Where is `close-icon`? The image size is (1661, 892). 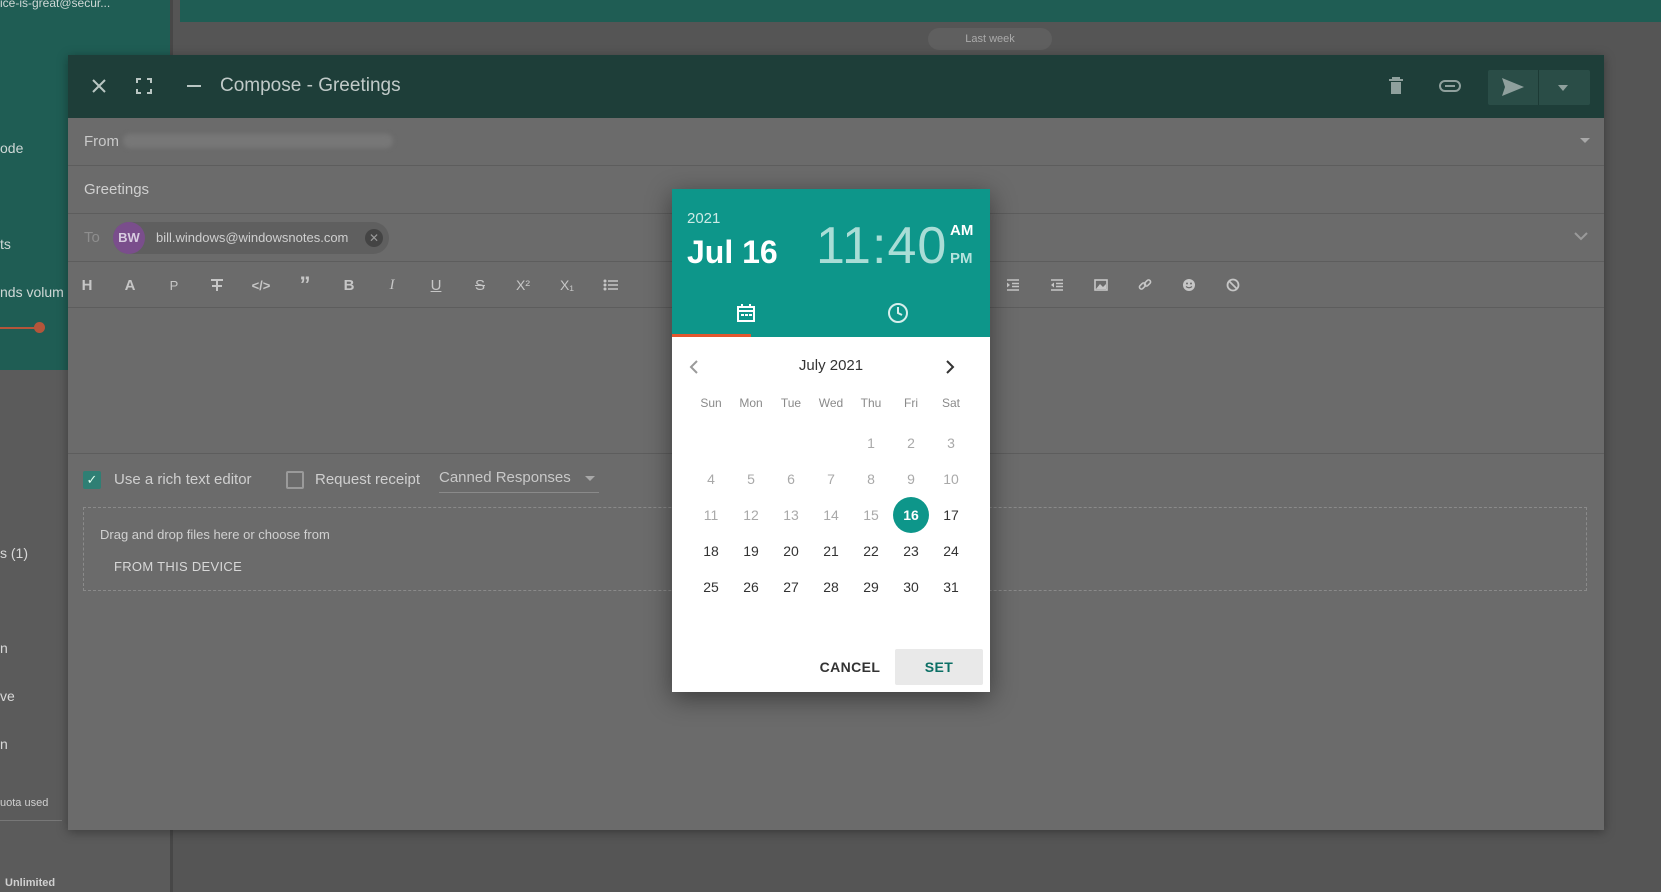
close-icon is located at coordinates (99, 86).